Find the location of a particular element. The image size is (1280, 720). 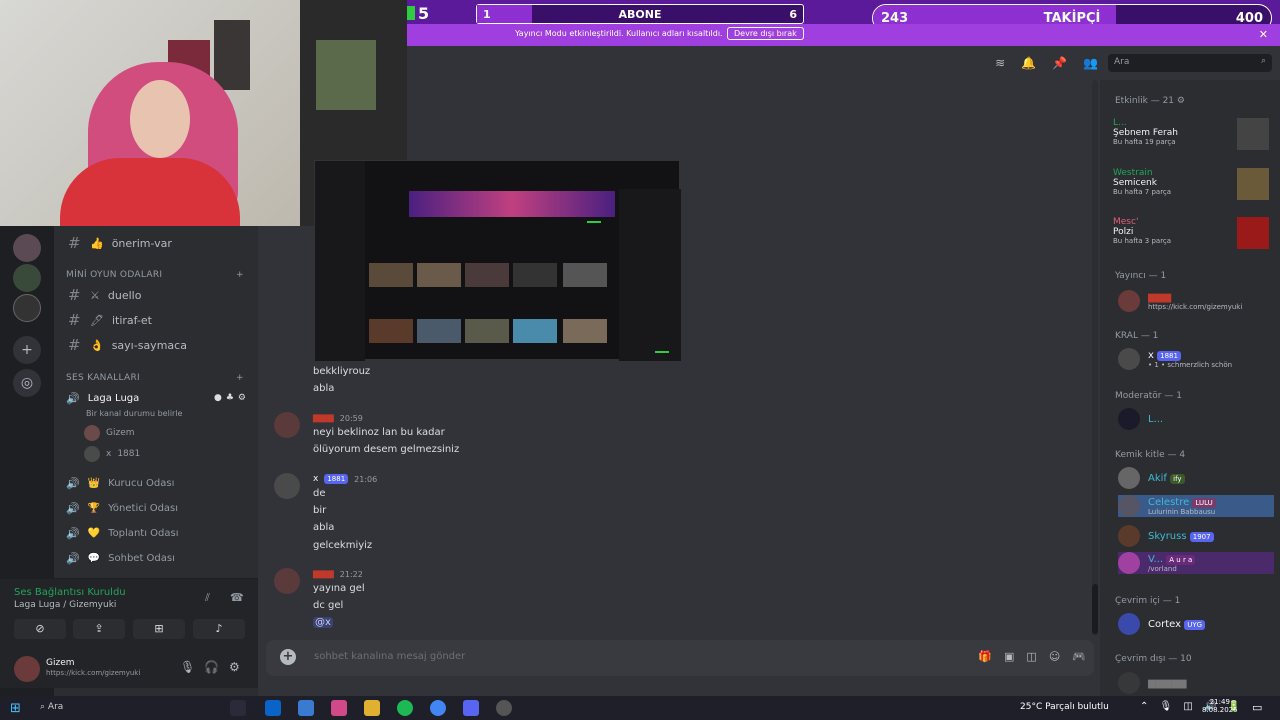

message-input: sohbet kanalına mesaj gönder is located at coordinates (389, 656).